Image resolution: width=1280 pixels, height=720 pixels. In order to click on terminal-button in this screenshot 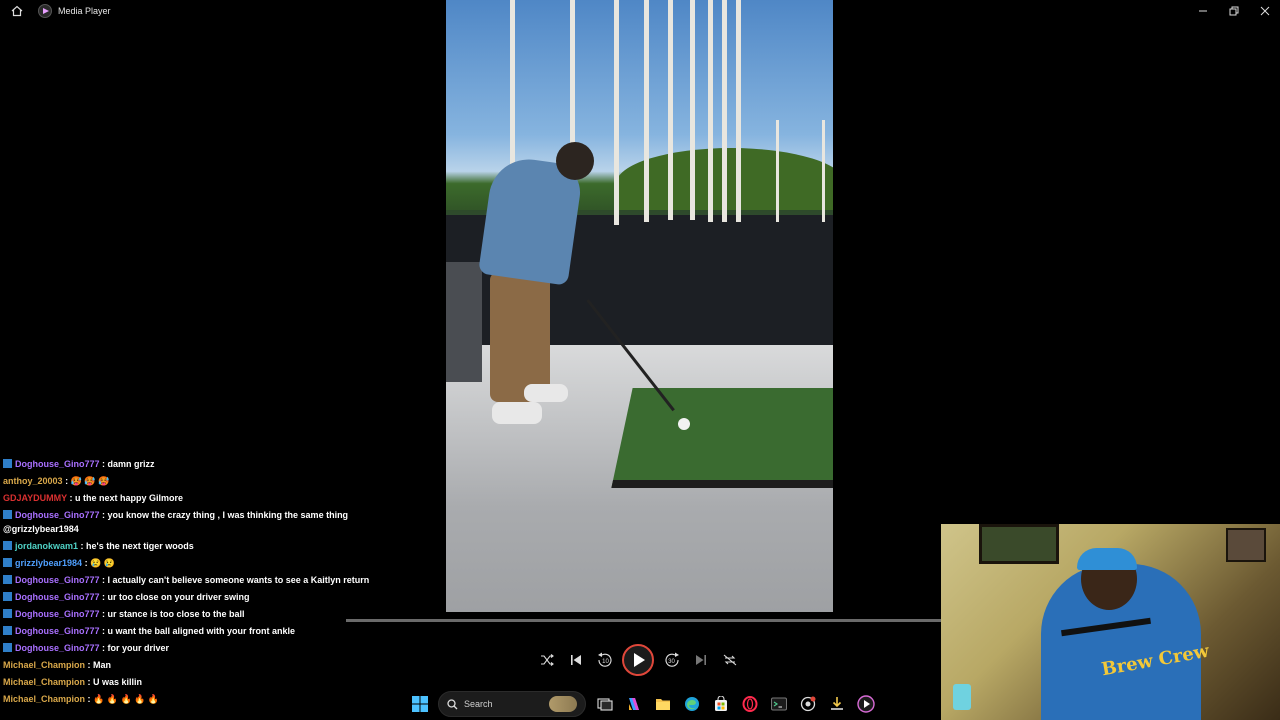, I will do `click(778, 704)`.